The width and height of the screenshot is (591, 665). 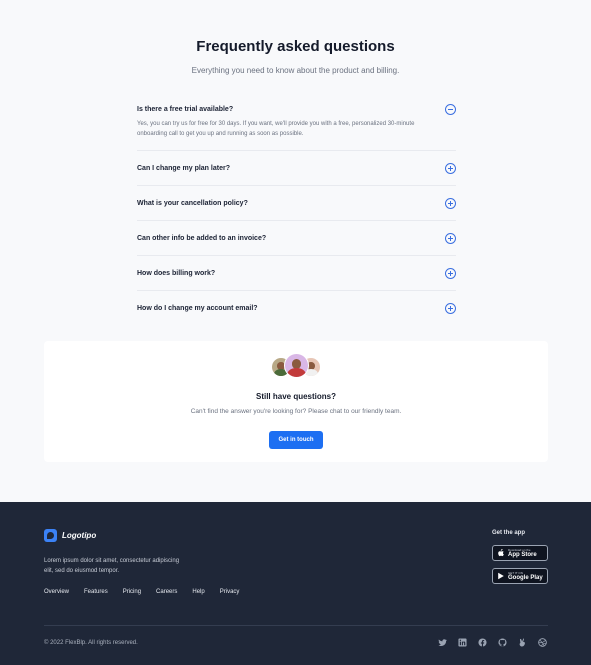 I want to click on faq-item: Can I change my plan later?, so click(x=296, y=168).